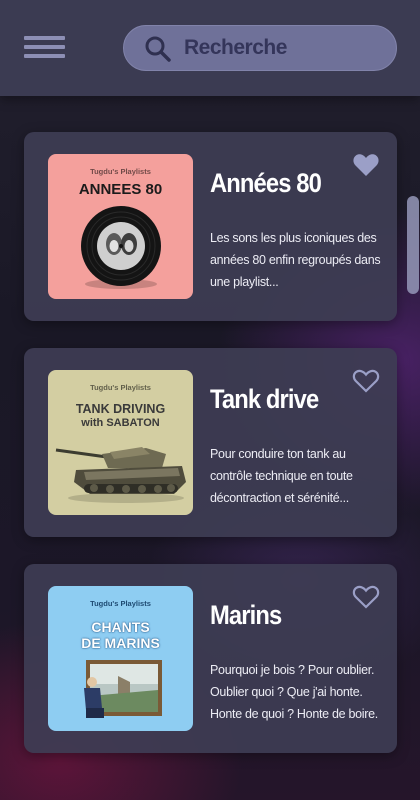 This screenshot has height=800, width=420. I want to click on cover-title-line2: with SABATON, so click(120, 423).